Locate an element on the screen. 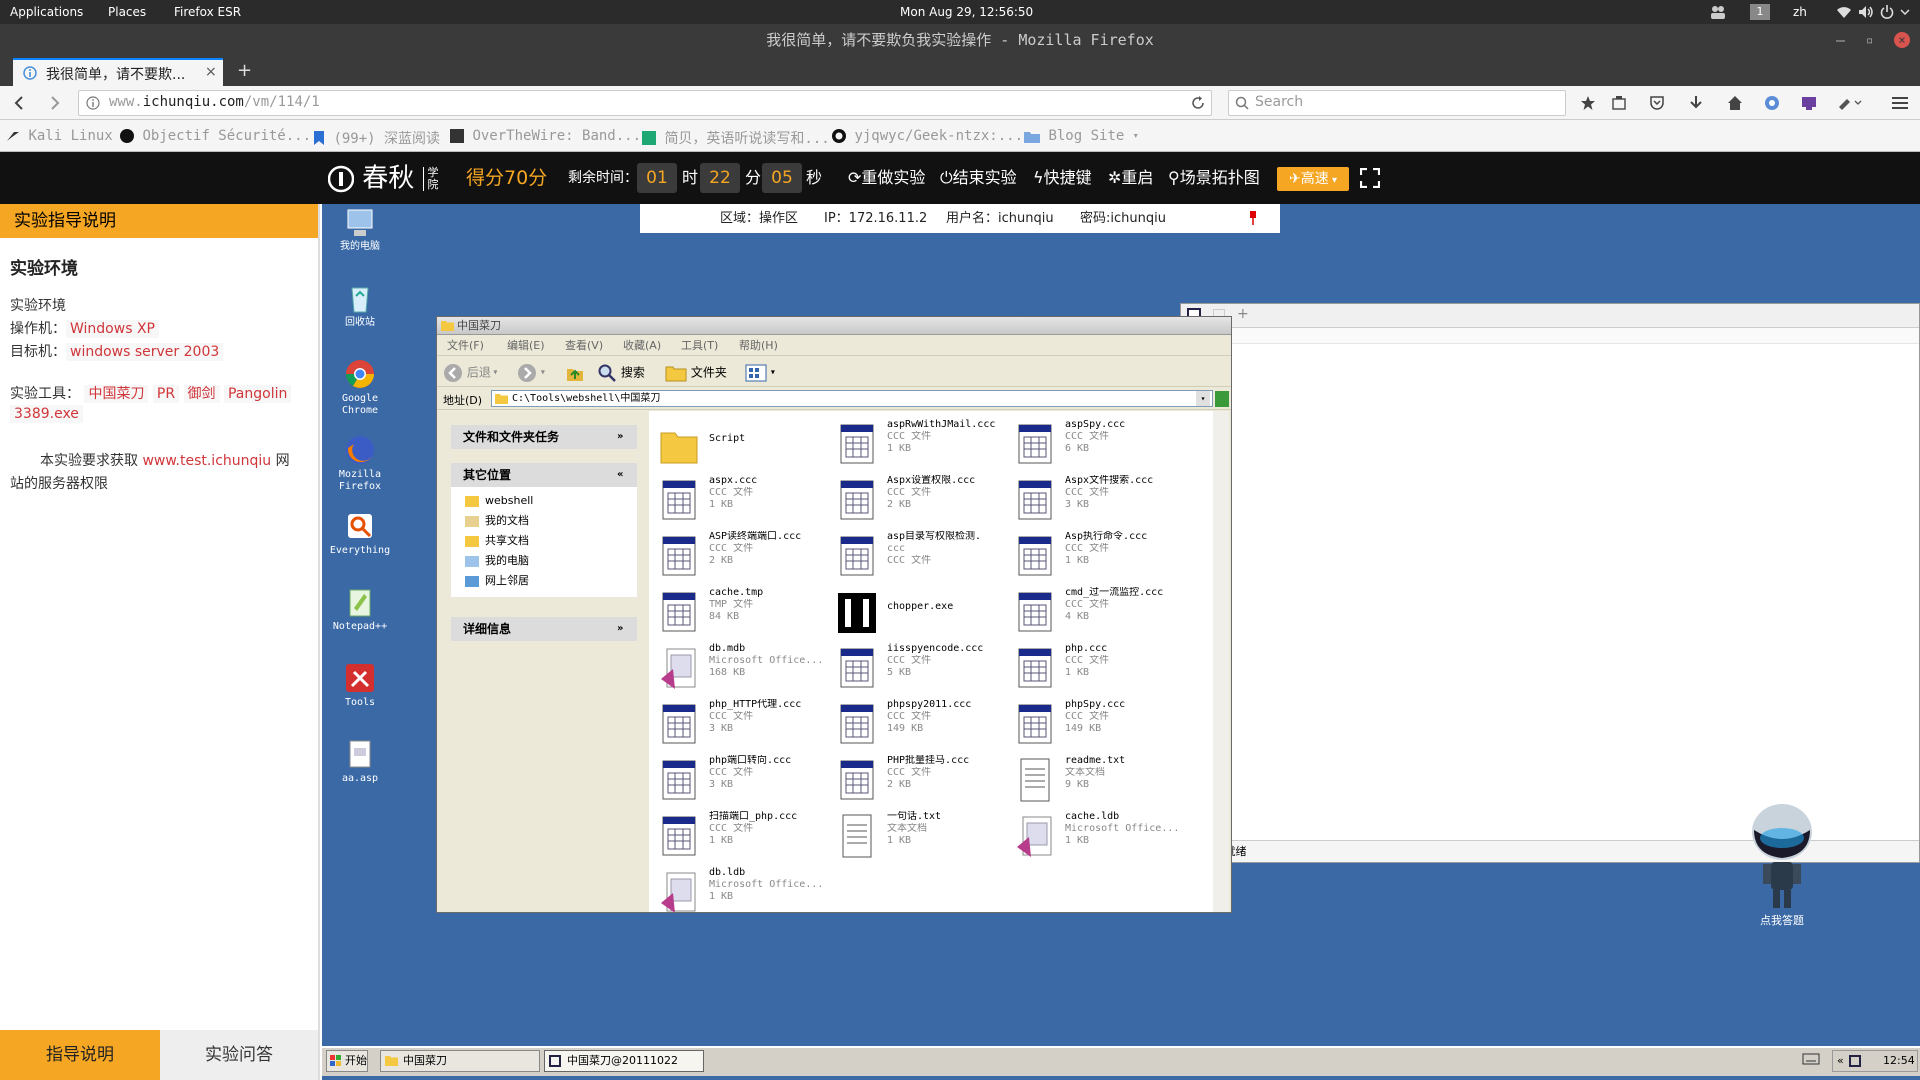 Image resolution: width=1920 pixels, height=1080 pixels. explorer-title-bar: 中国菜刀 is located at coordinates (834, 326).